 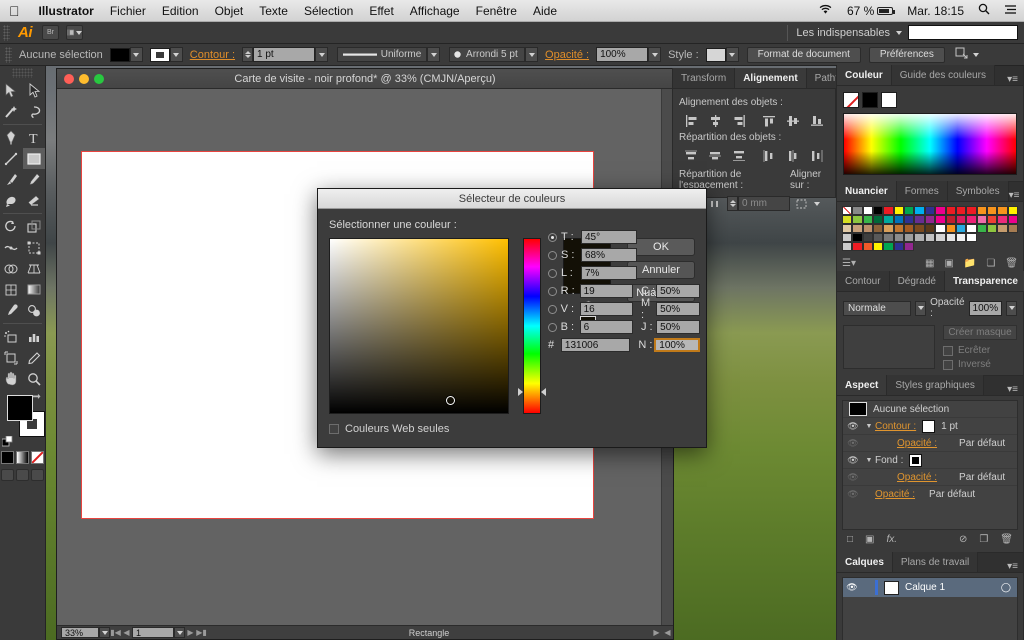 I want to click on saturation-brightness-field, so click(x=419, y=326).